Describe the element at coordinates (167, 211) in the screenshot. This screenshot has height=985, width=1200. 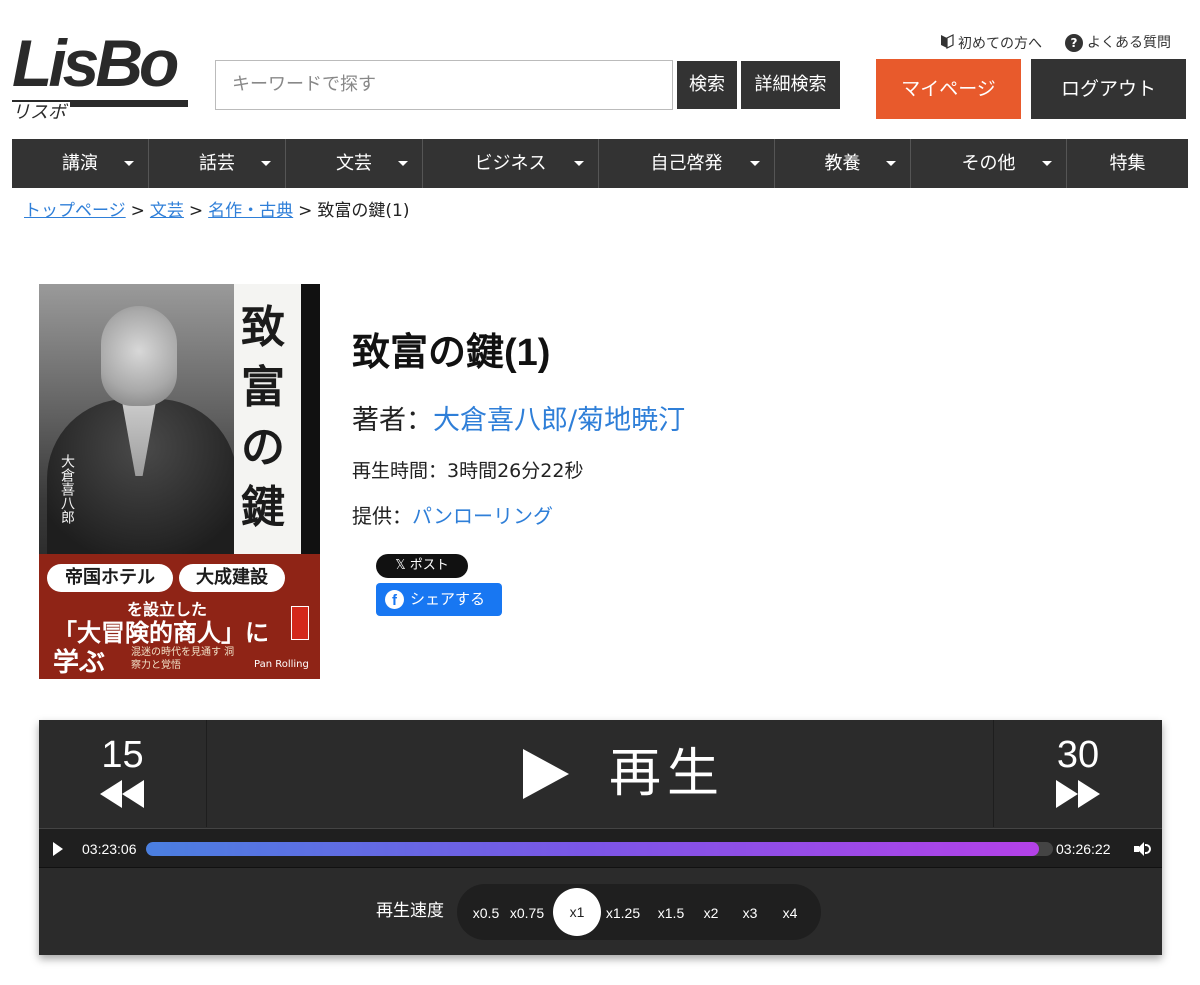
I see `breadcrumb-link-literature: 文芸` at that location.